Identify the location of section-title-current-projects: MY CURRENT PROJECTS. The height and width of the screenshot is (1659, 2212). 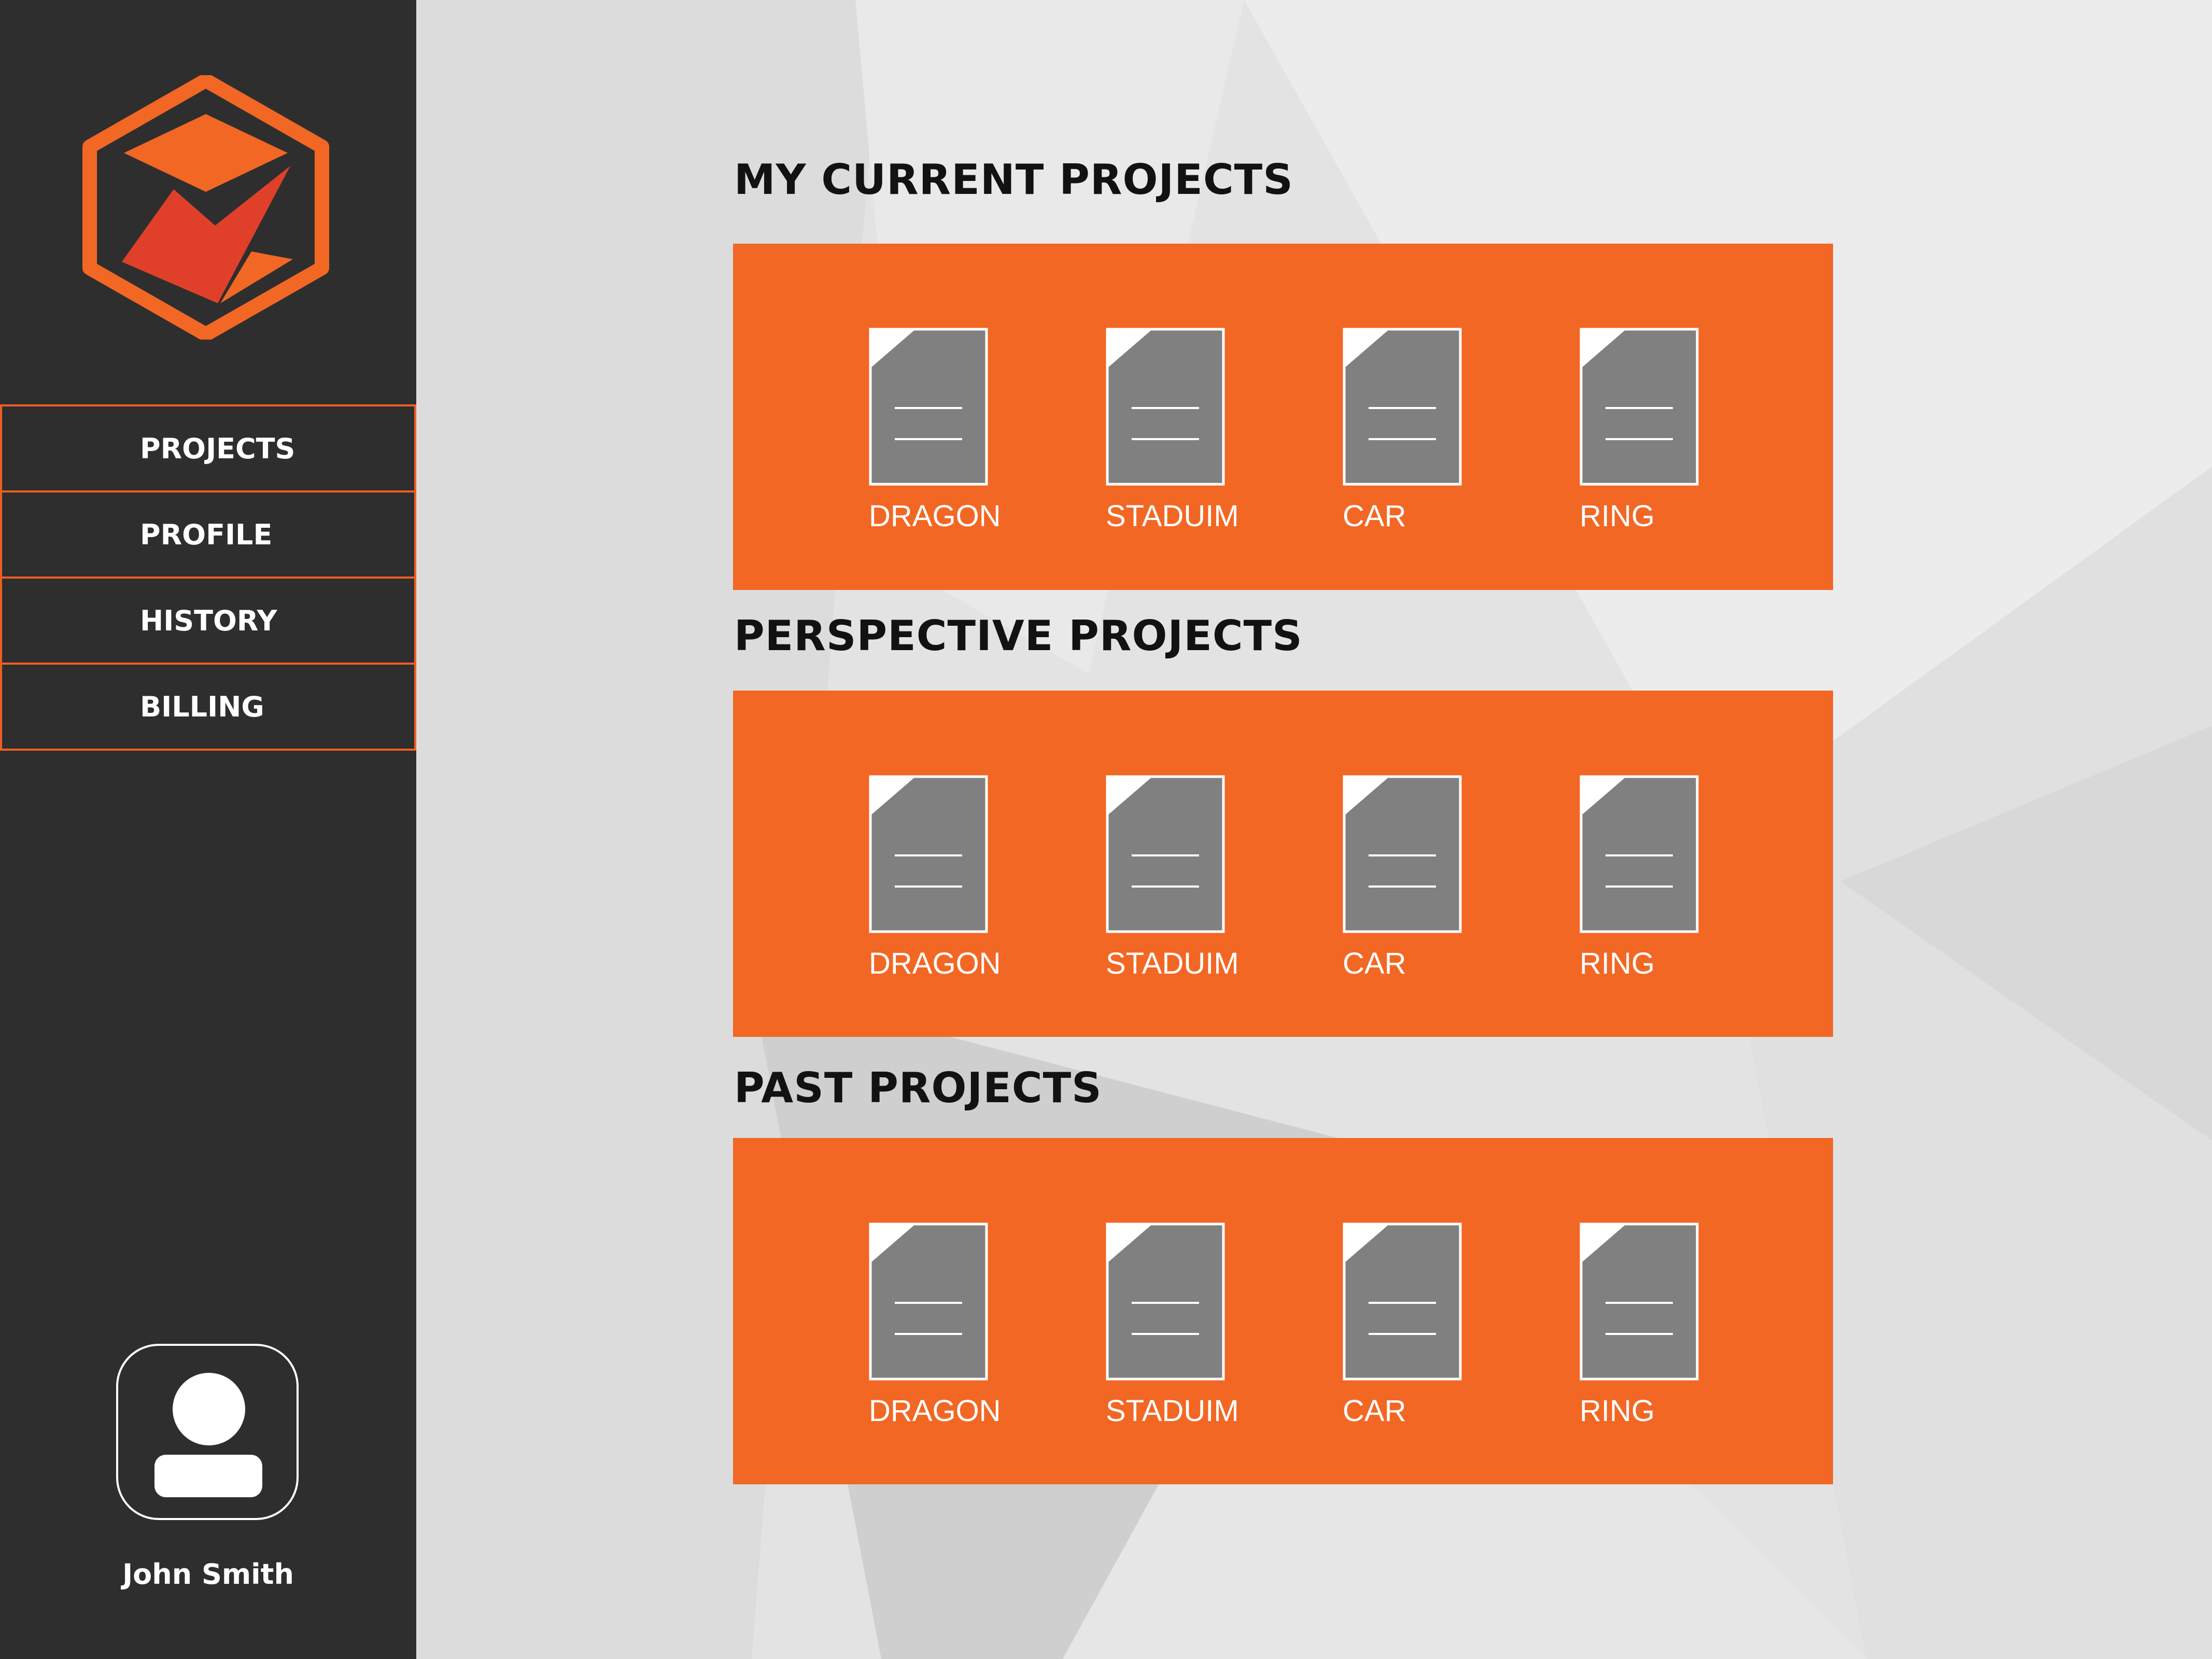
(1013, 180).